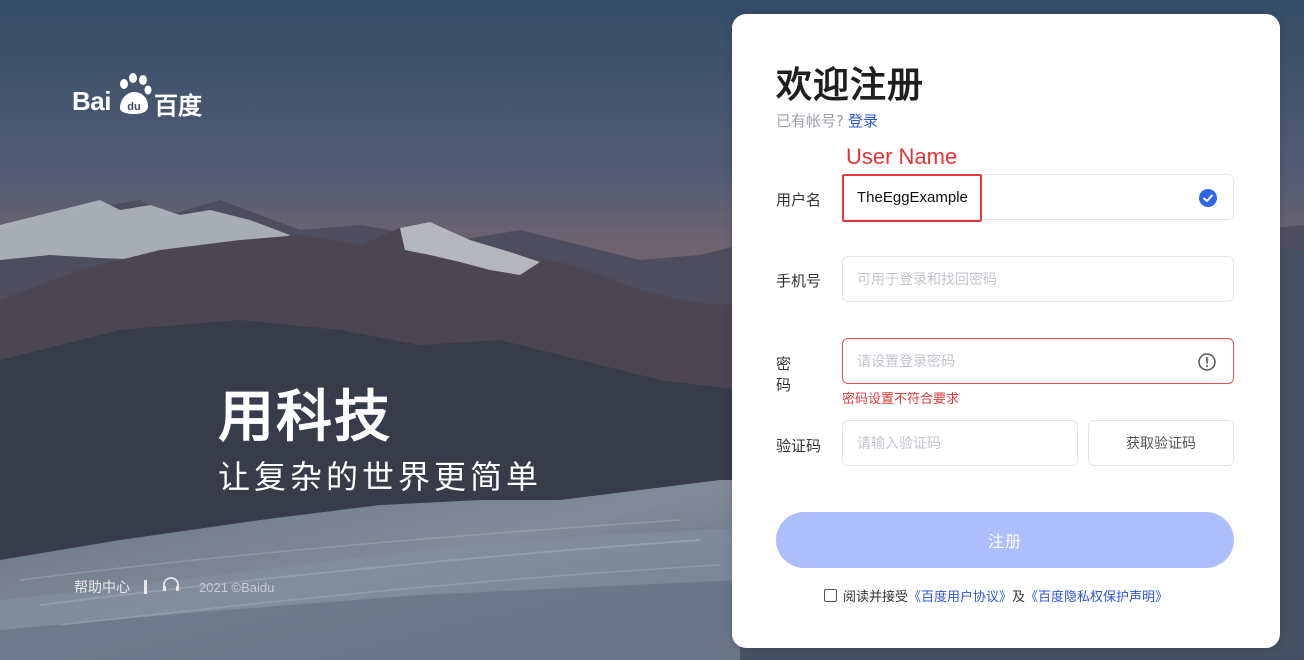 Image resolution: width=1304 pixels, height=660 pixels. What do you see at coordinates (1161, 443) in the screenshot?
I see `get-code-button: 获取验证码` at bounding box center [1161, 443].